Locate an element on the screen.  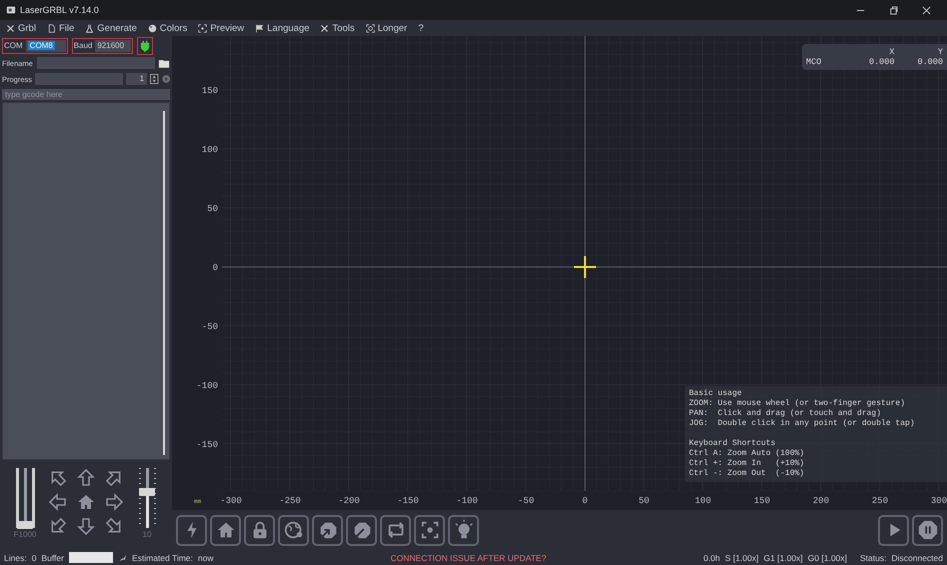
light-bulb-icon is located at coordinates (463, 530).